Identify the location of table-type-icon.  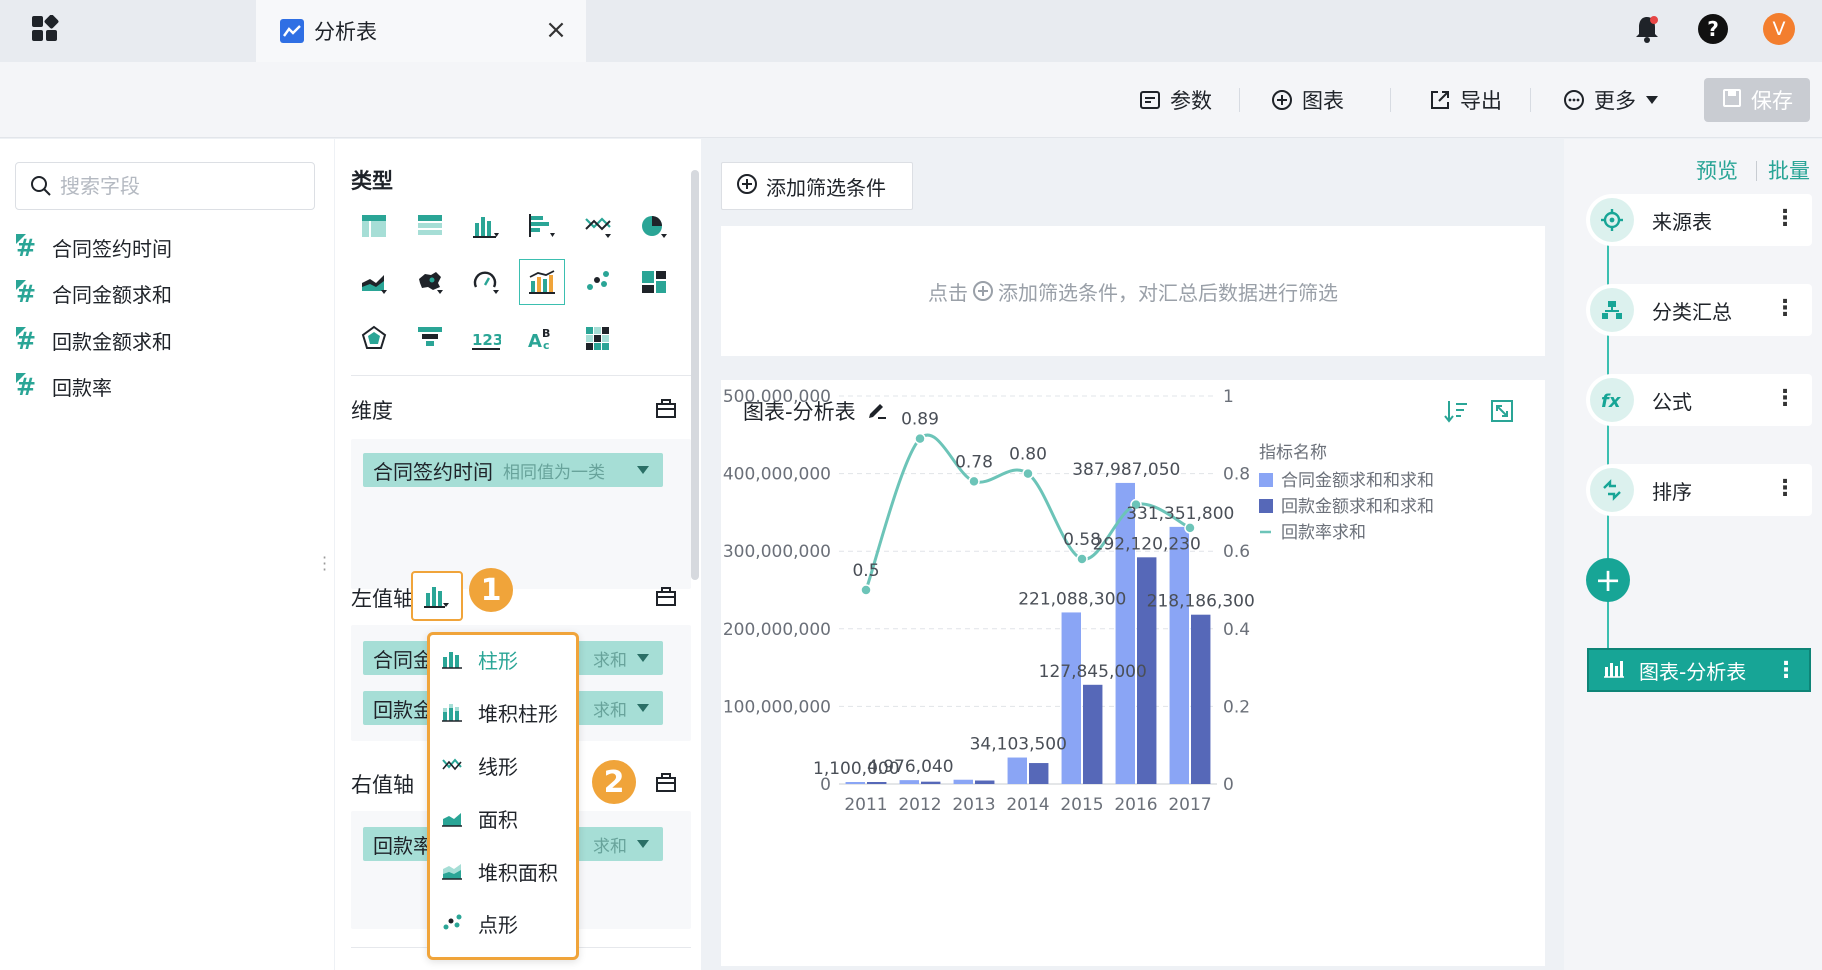
(374, 226).